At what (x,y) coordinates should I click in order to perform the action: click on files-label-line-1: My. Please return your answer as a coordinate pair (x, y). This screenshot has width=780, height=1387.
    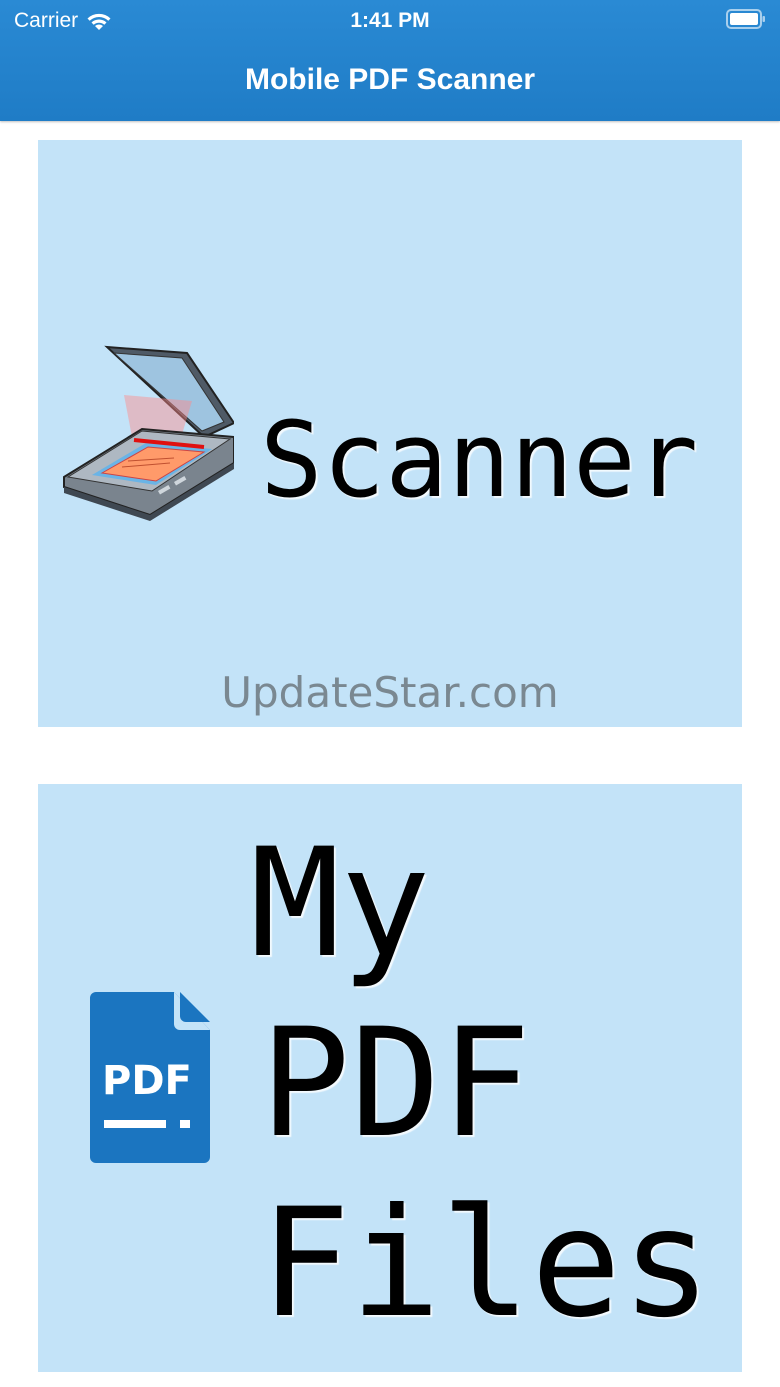
    Looking at the image, I should click on (481, 904).